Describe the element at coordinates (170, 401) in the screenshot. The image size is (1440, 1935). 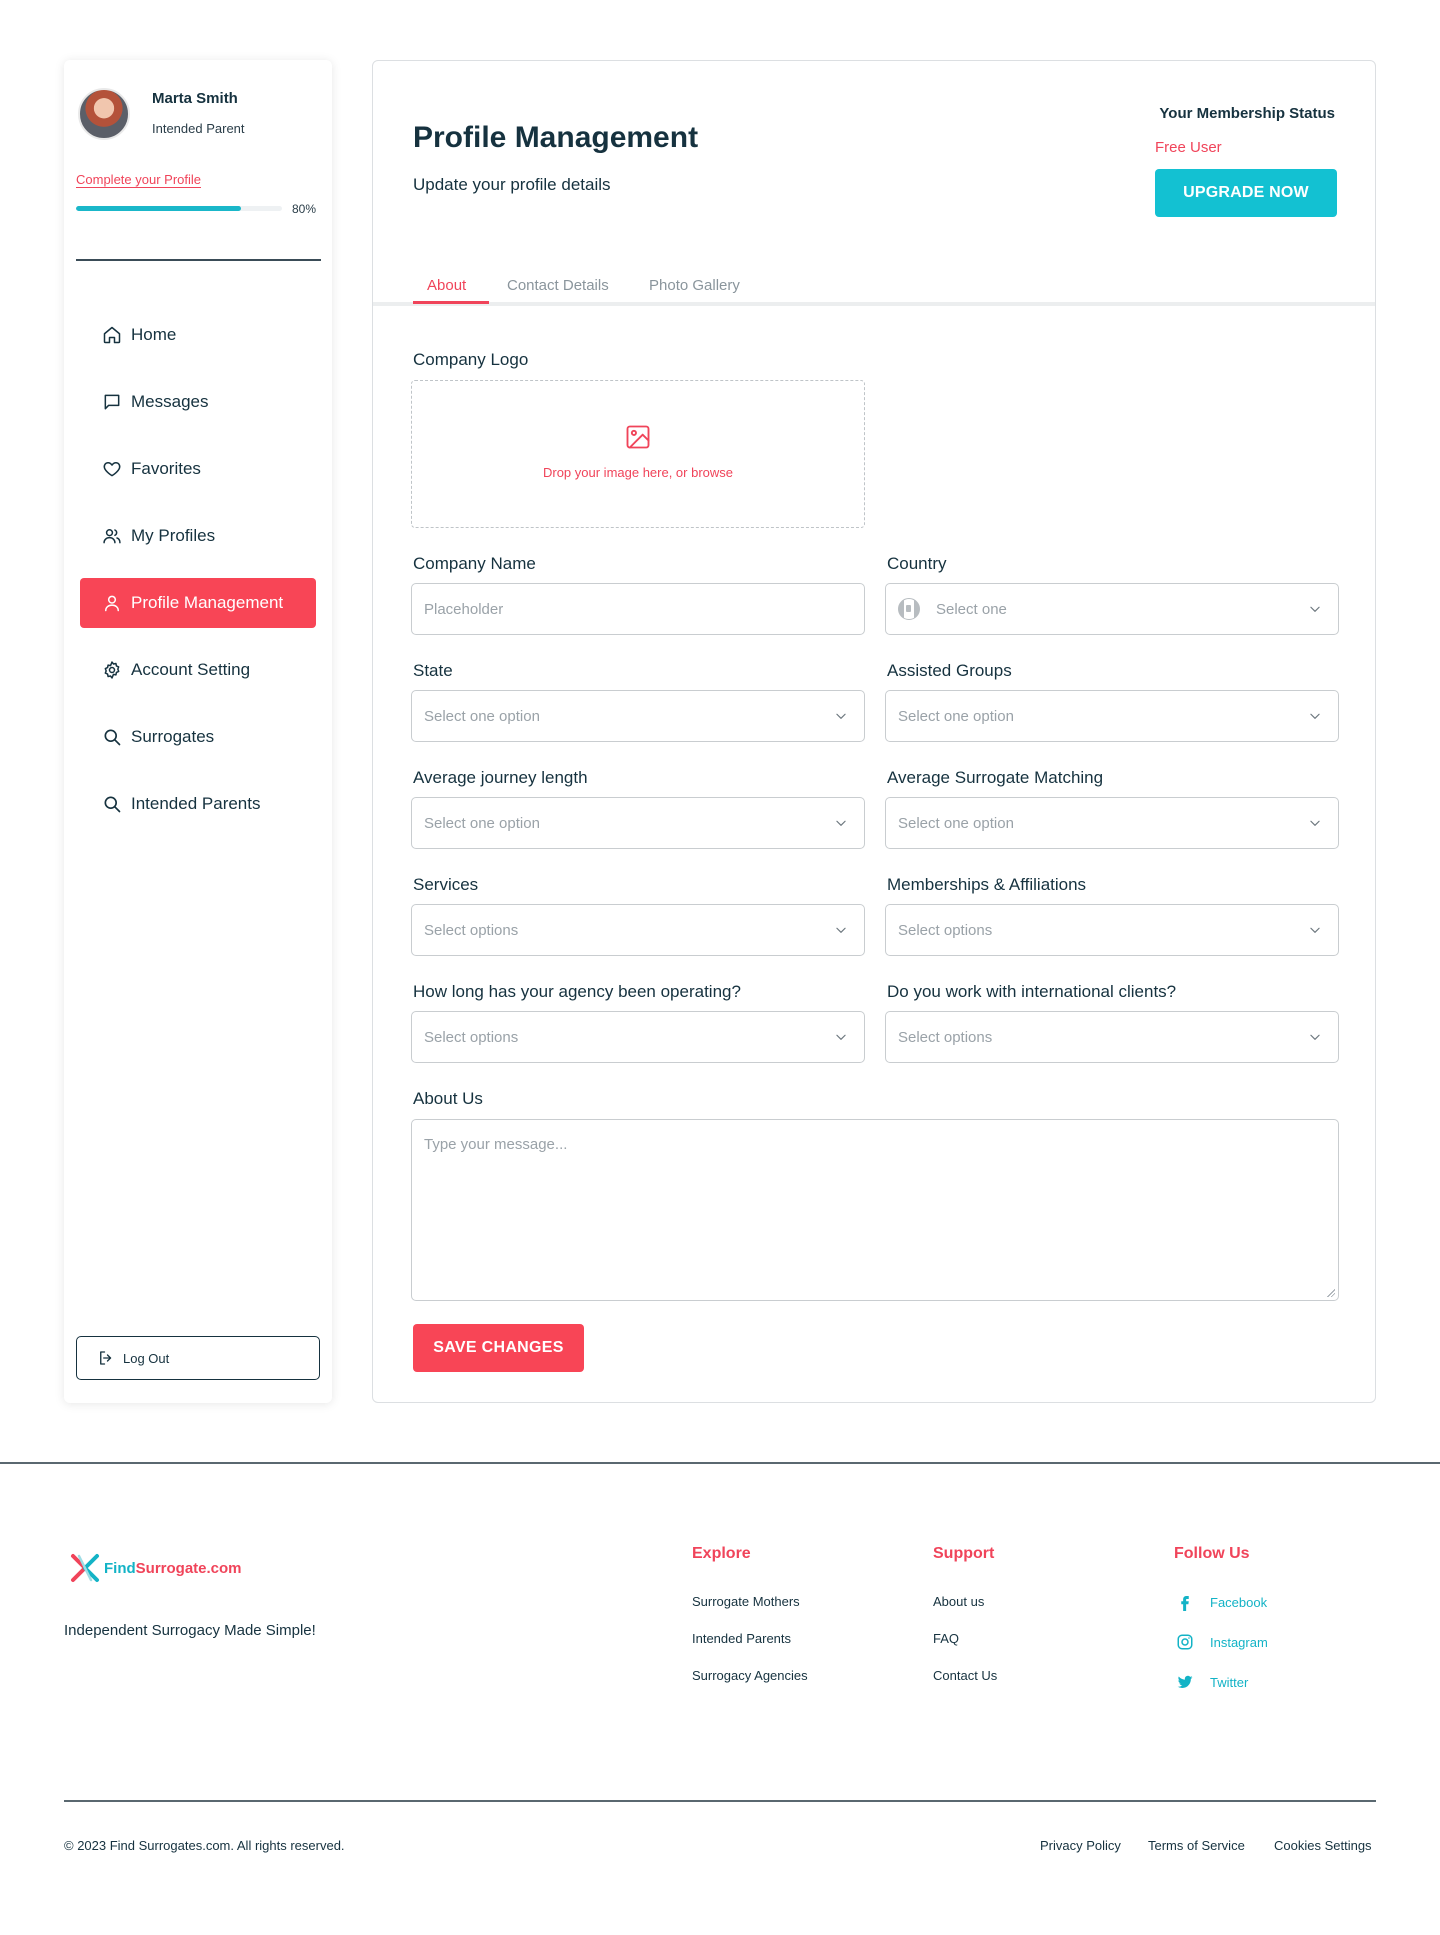
I see `sidebar-item-label: Messages` at that location.